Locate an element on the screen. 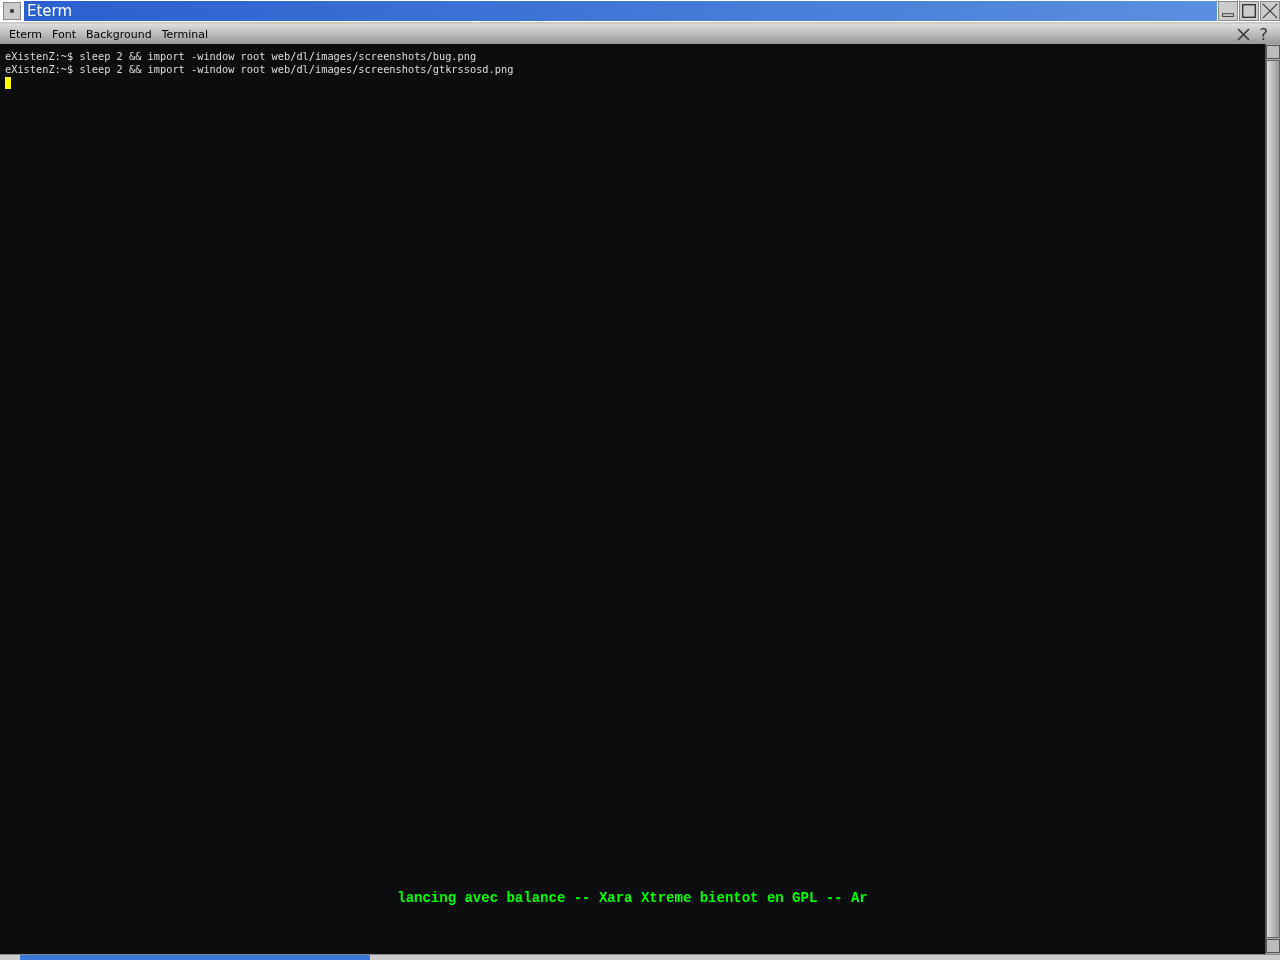 This screenshot has height=960, width=1280. menu-item: Eterm is located at coordinates (26, 34).